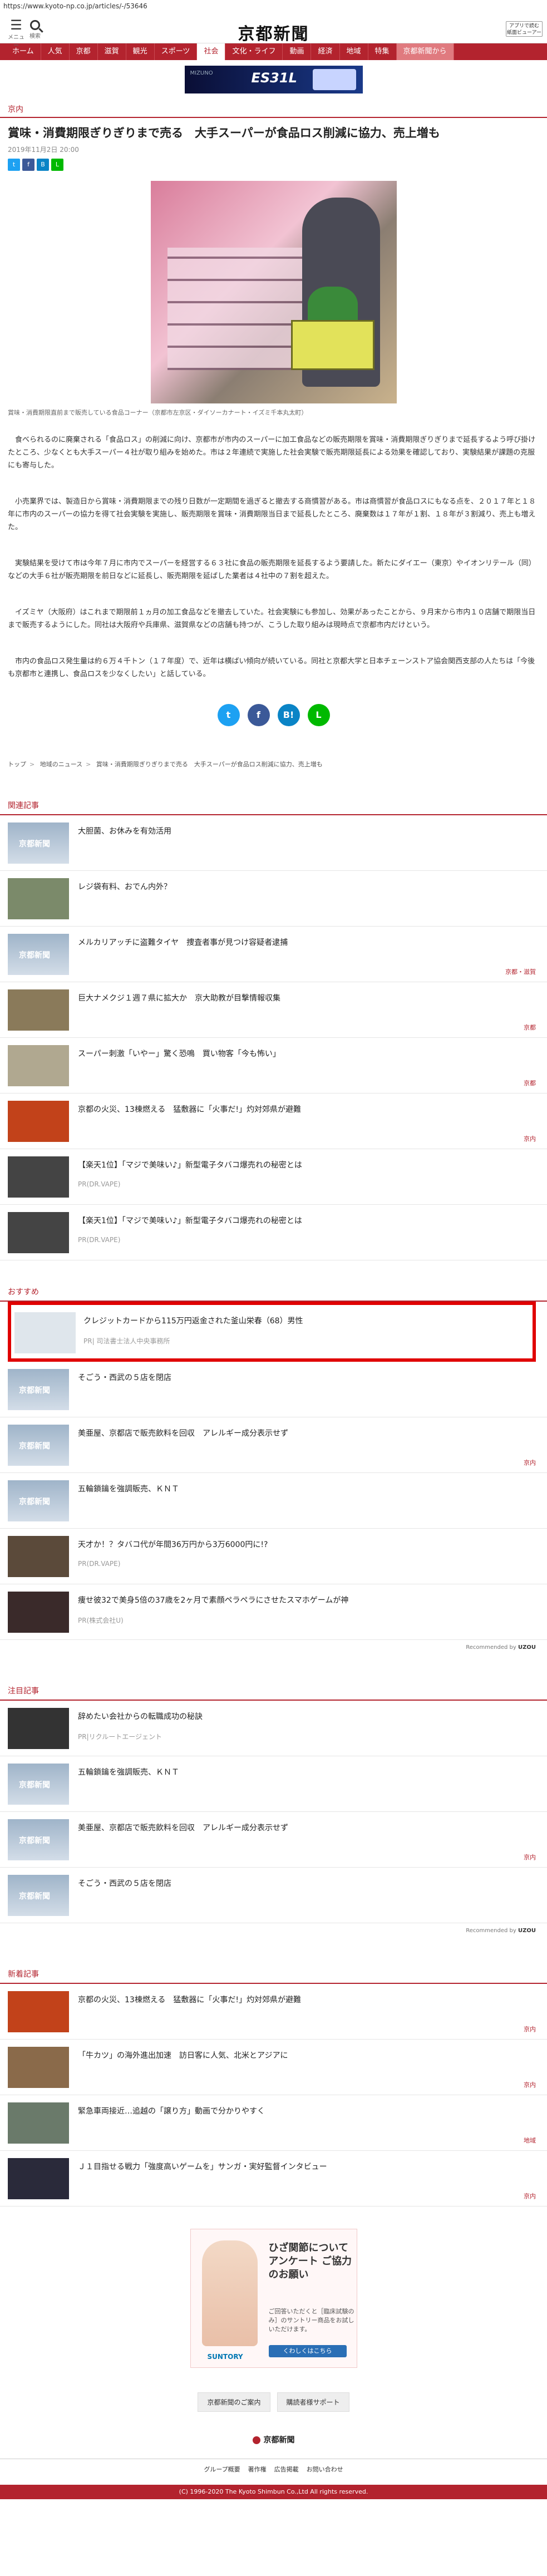  Describe the element at coordinates (124, 887) in the screenshot. I see `item-title: レジ袋有料、おでん内外？` at that location.